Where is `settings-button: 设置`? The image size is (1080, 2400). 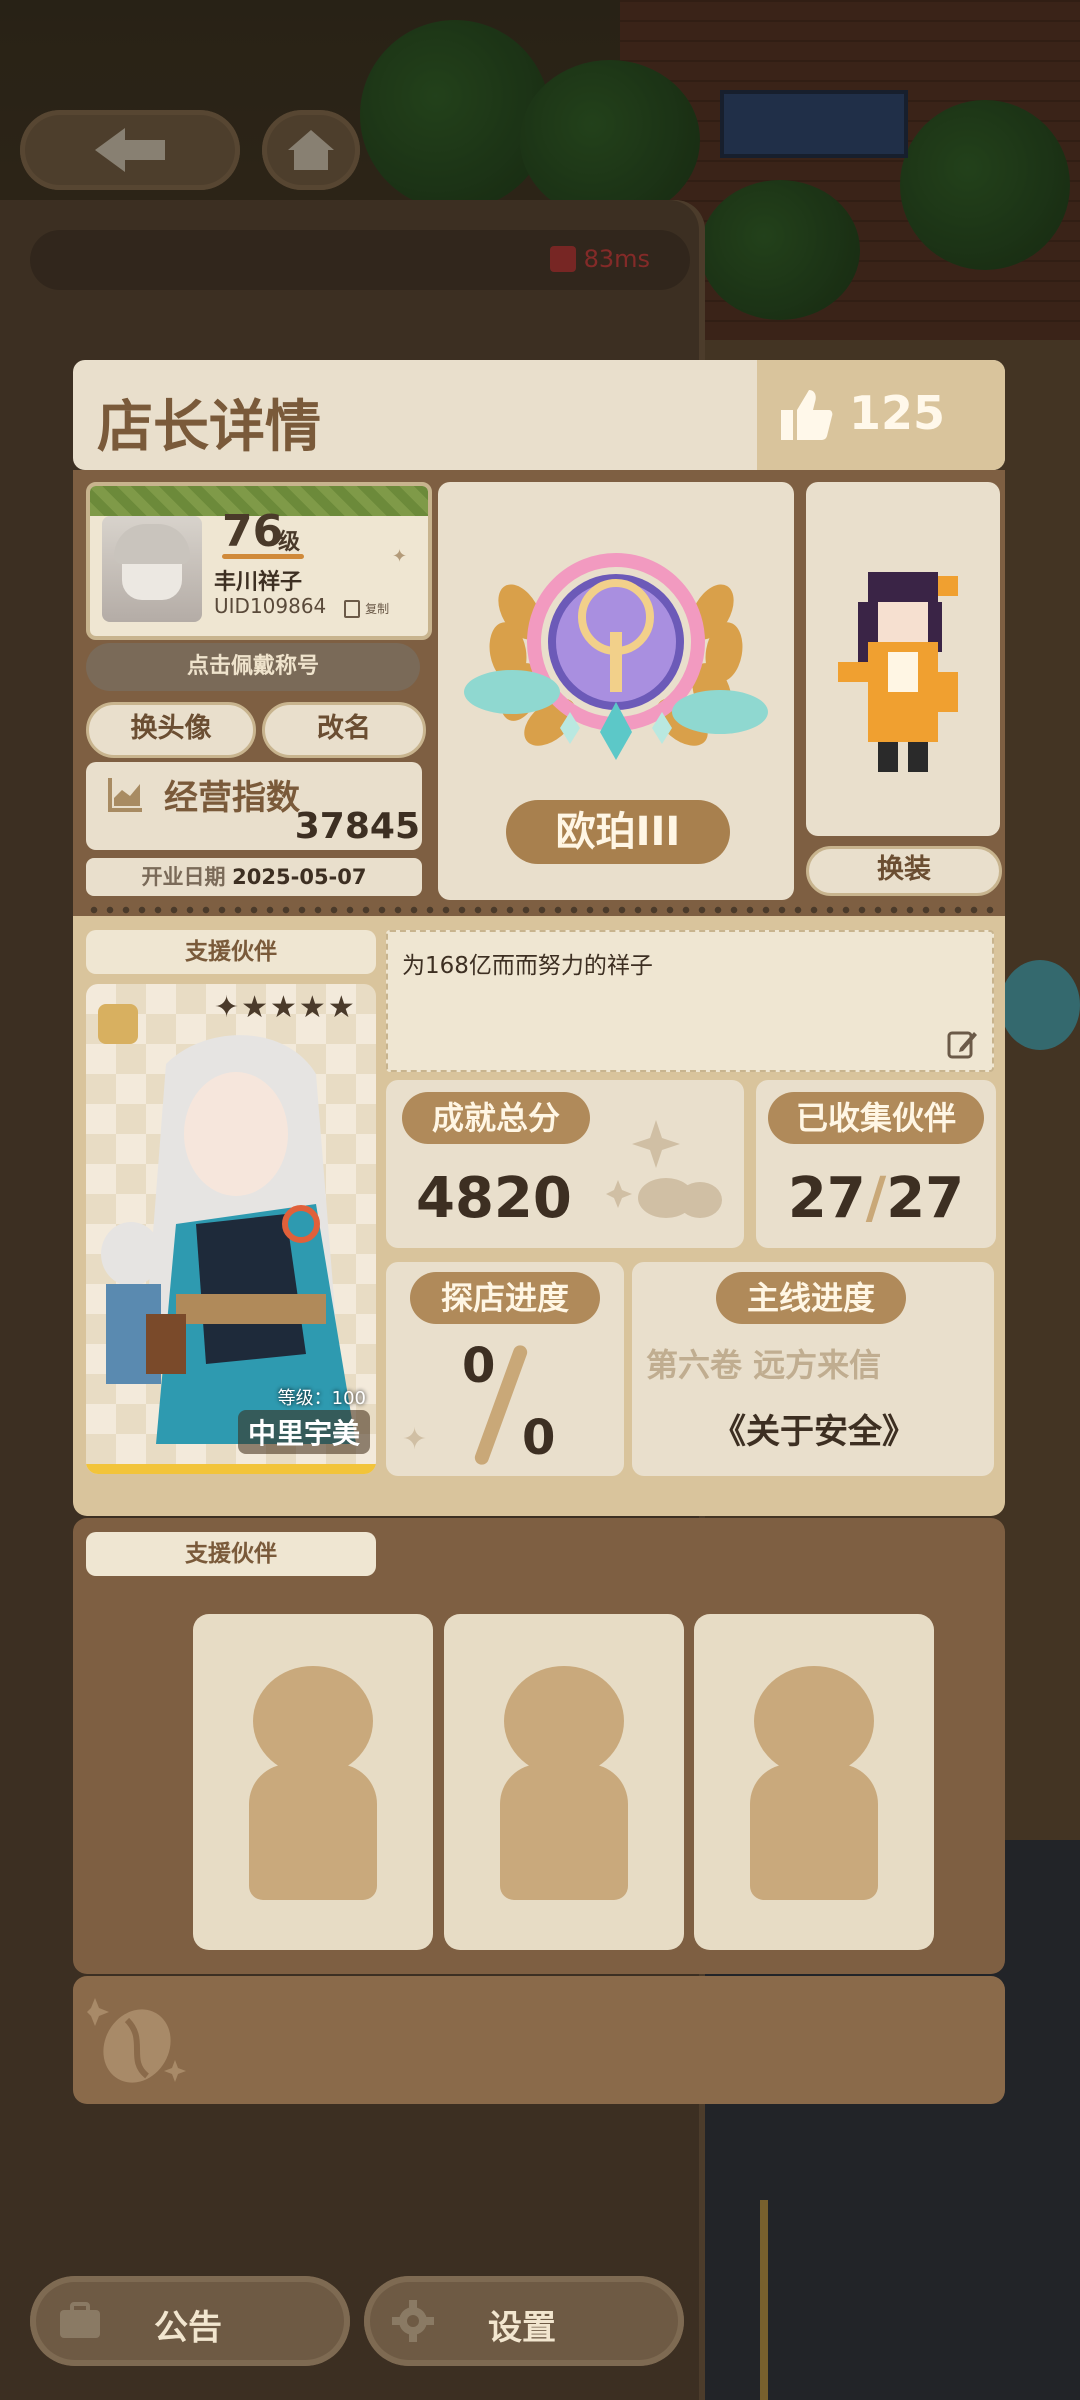 settings-button: 设置 is located at coordinates (524, 2321).